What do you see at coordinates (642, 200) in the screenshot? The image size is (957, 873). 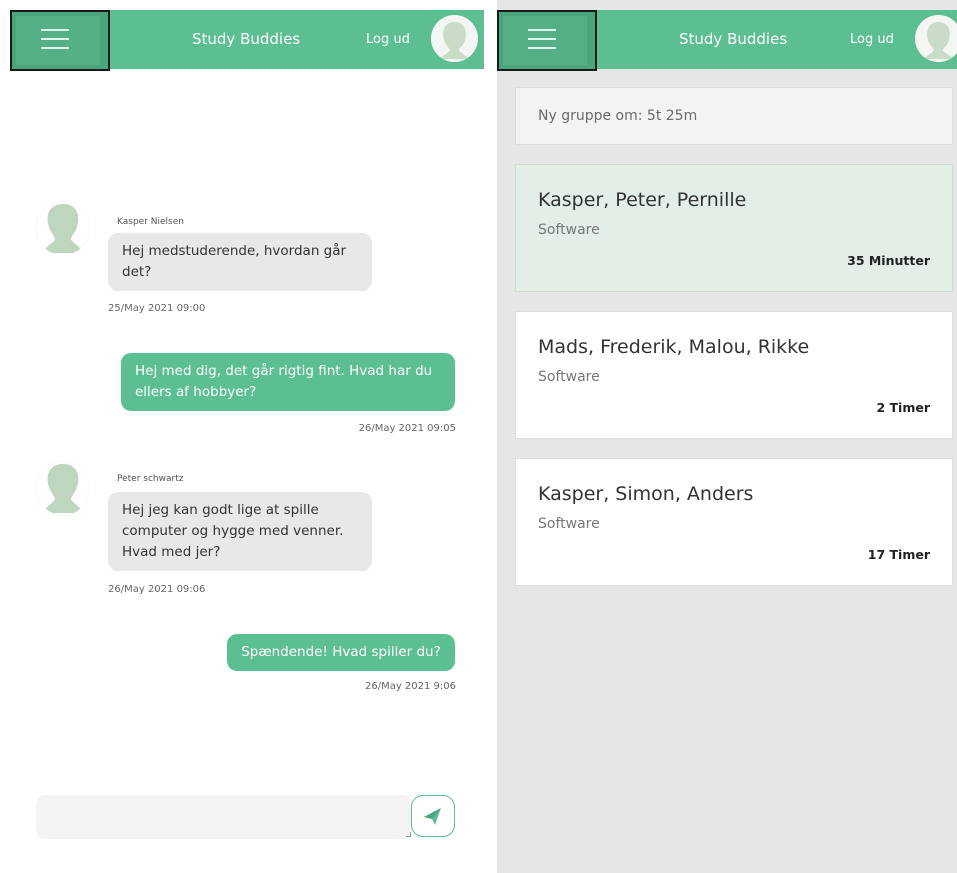 I see `group-members: Kasper, Peter, Pernille` at bounding box center [642, 200].